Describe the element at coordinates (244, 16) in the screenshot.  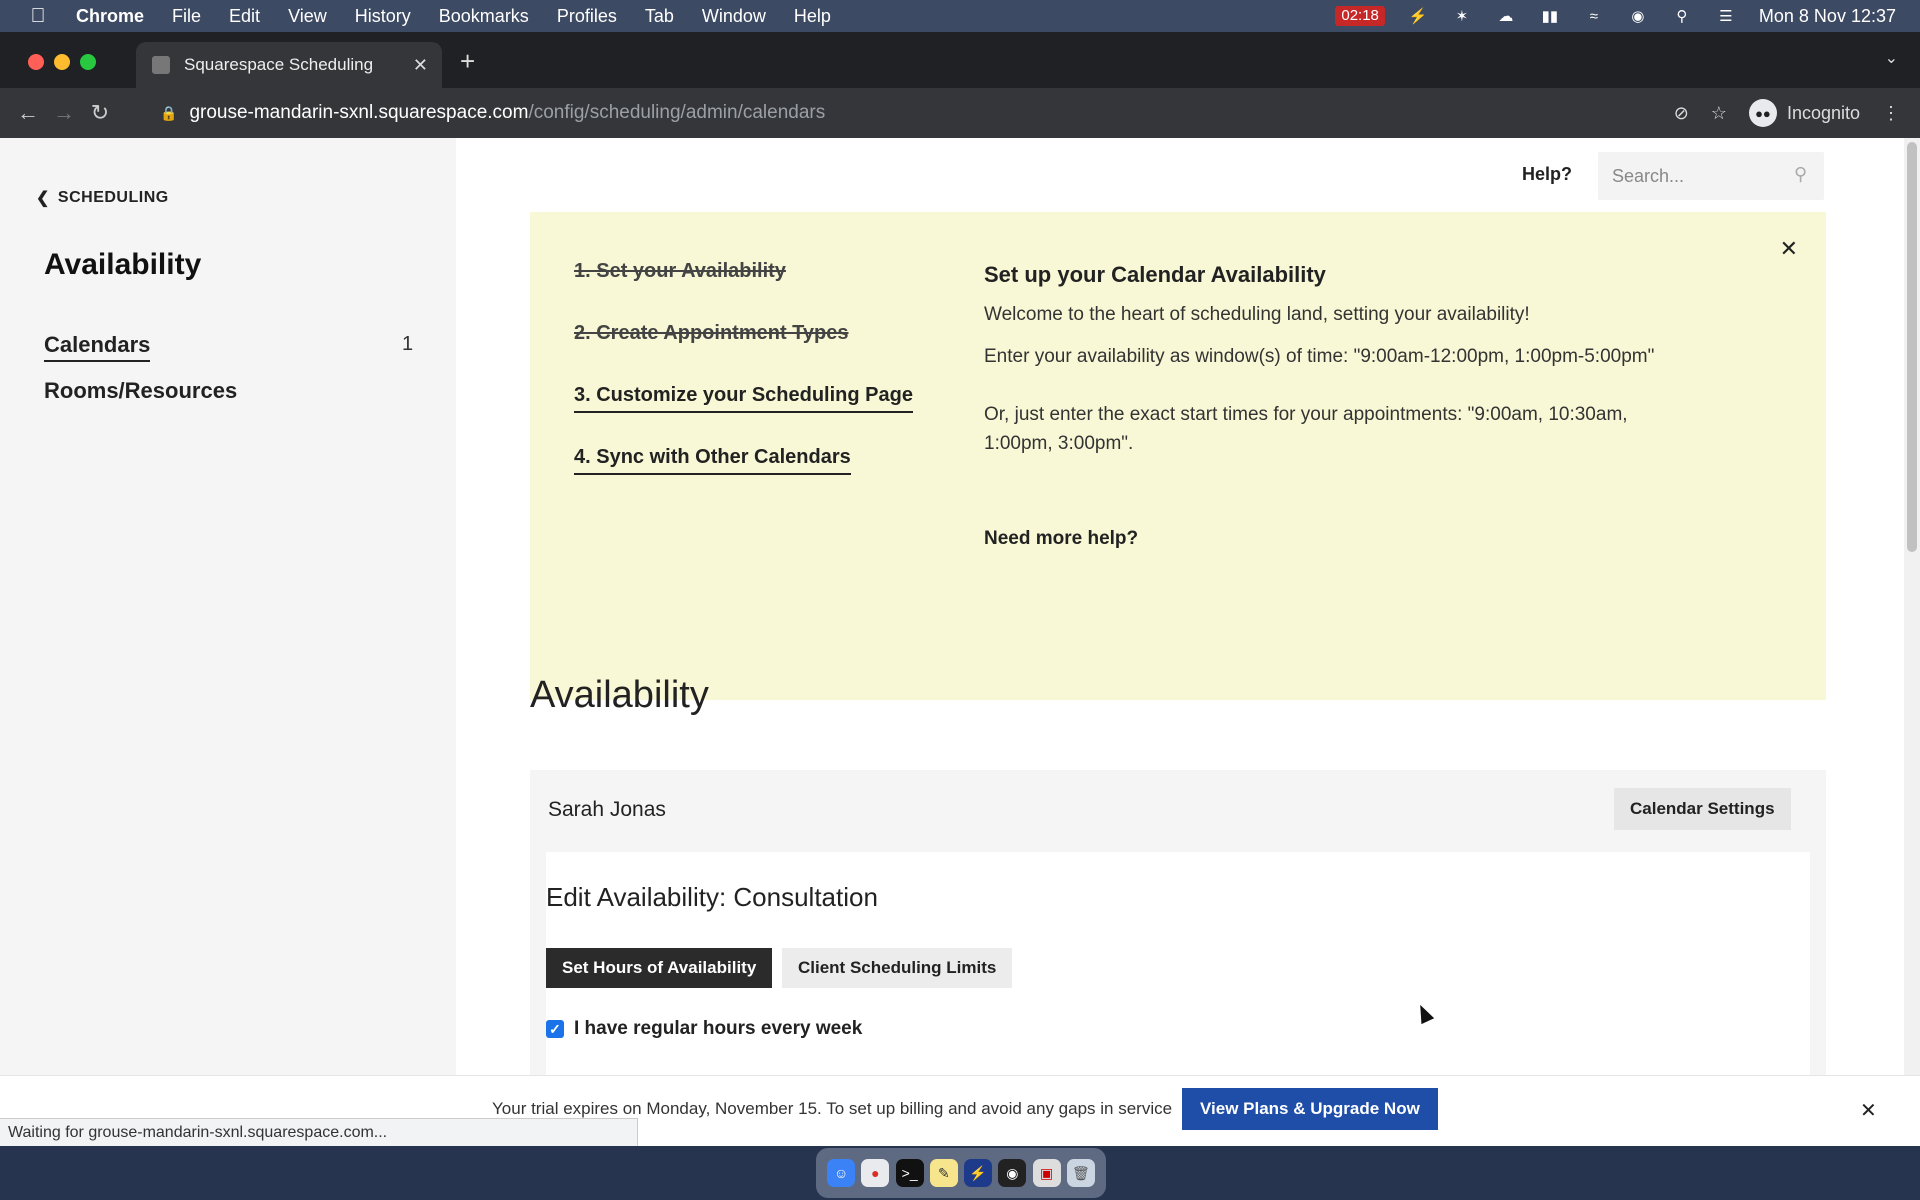
I see `menu-edit: Edit` at that location.